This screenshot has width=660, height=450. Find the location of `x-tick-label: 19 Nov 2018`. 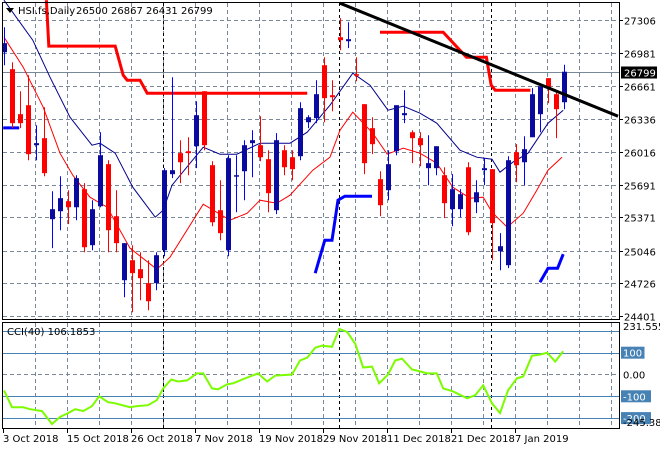

x-tick-label: 19 Nov 2018 is located at coordinates (291, 439).